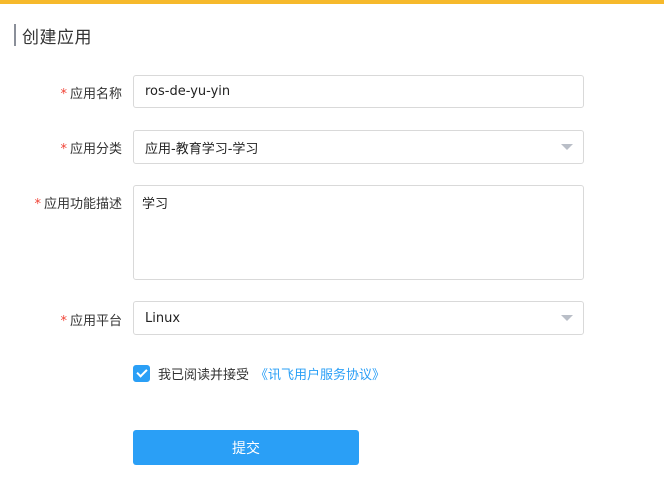  What do you see at coordinates (358, 91) in the screenshot?
I see `app-name-input: ros-de-yu-yin` at bounding box center [358, 91].